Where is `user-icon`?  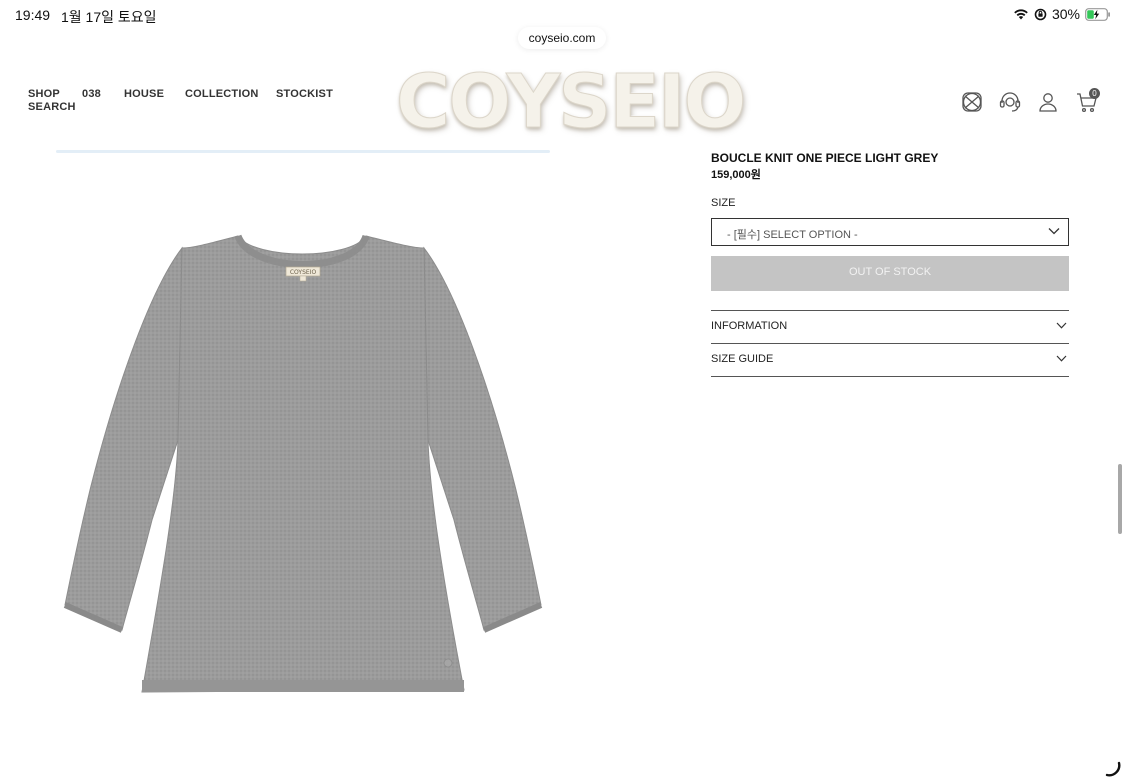
user-icon is located at coordinates (1048, 102).